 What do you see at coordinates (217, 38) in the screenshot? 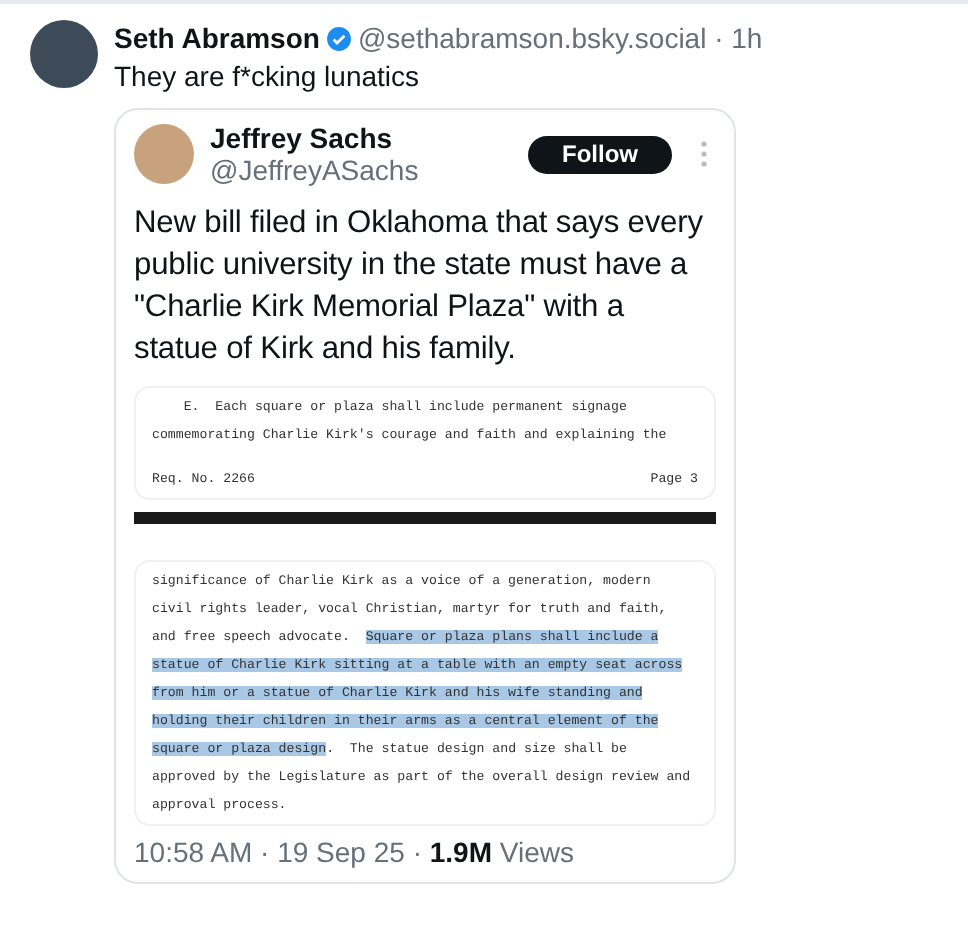
I see `author-name: Seth Abramson` at bounding box center [217, 38].